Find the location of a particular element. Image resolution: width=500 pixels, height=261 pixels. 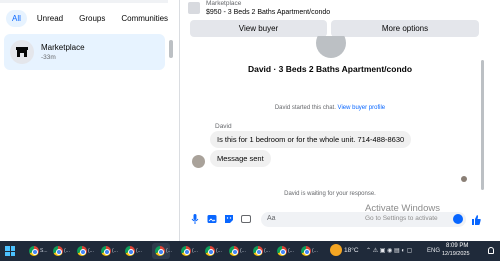

chat-title: David · 3 Beds 2 Baths Apartment/condo is located at coordinates (330, 69).